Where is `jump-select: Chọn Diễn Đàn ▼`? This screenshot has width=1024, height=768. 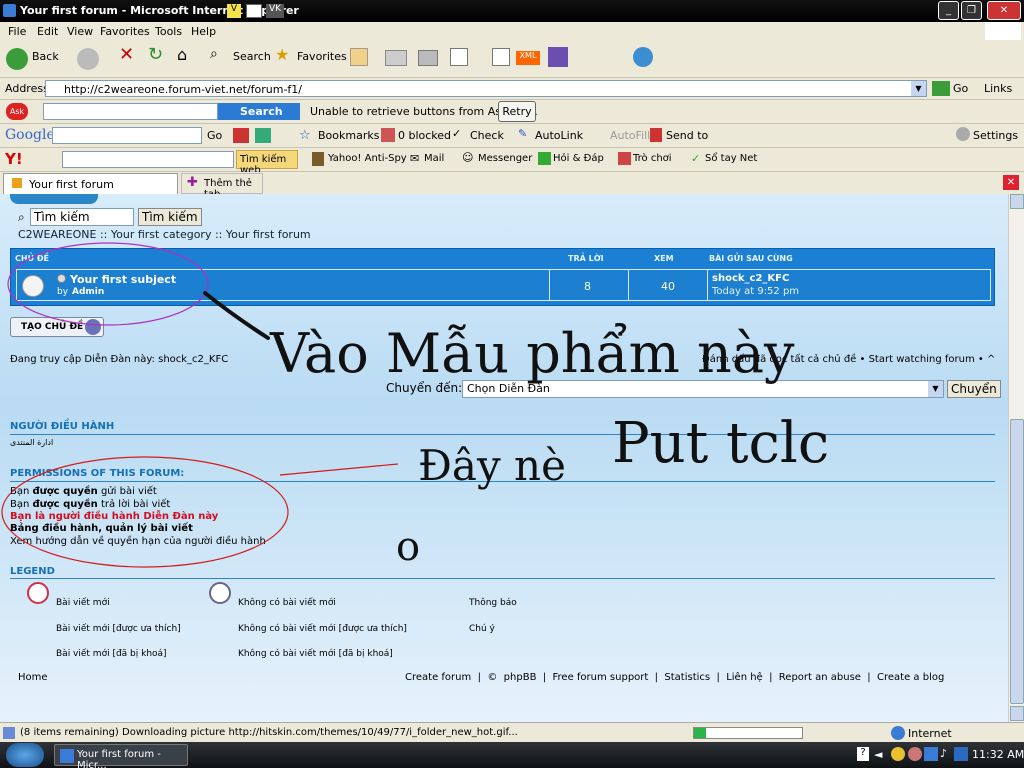
jump-select: Chọn Diễn Đàn ▼ is located at coordinates (703, 389).